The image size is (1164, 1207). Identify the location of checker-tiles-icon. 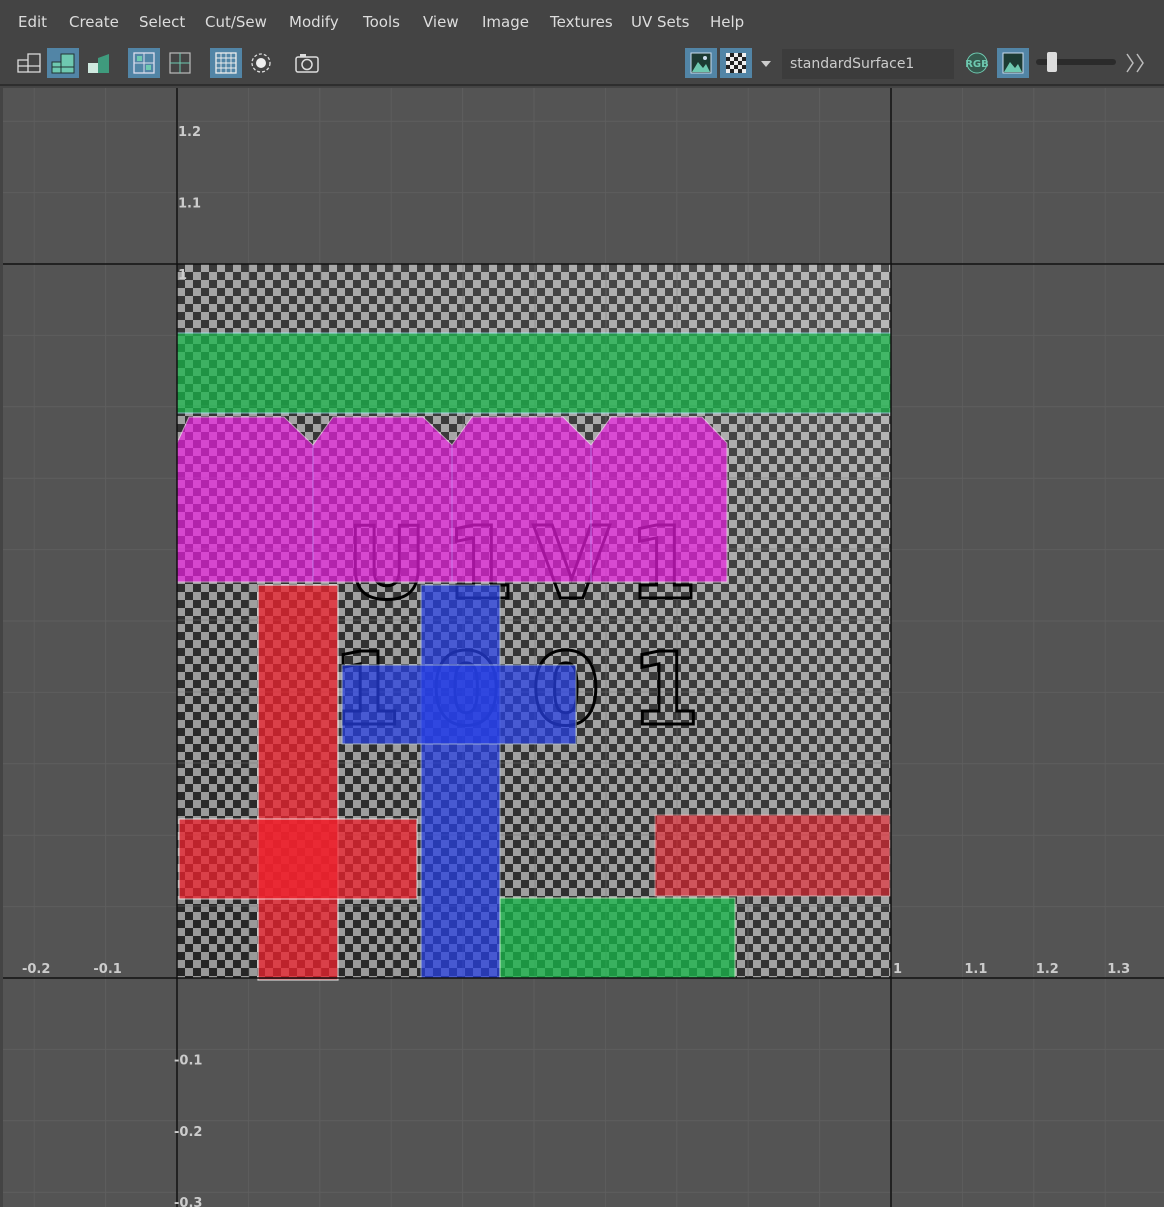
(736, 63).